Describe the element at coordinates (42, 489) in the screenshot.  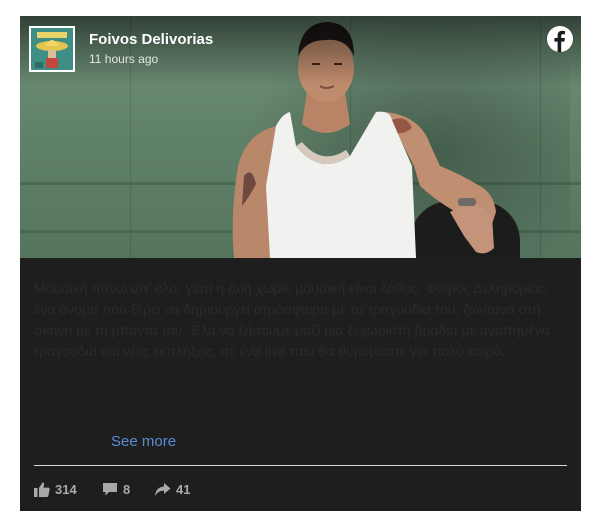
I see `thumbs-up-icon` at that location.